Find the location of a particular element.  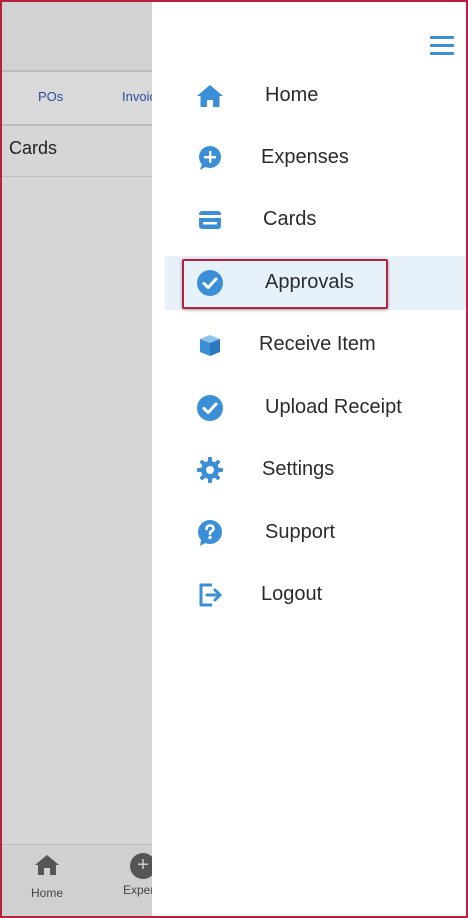

bottom-nav-home: Home is located at coordinates (47, 876).